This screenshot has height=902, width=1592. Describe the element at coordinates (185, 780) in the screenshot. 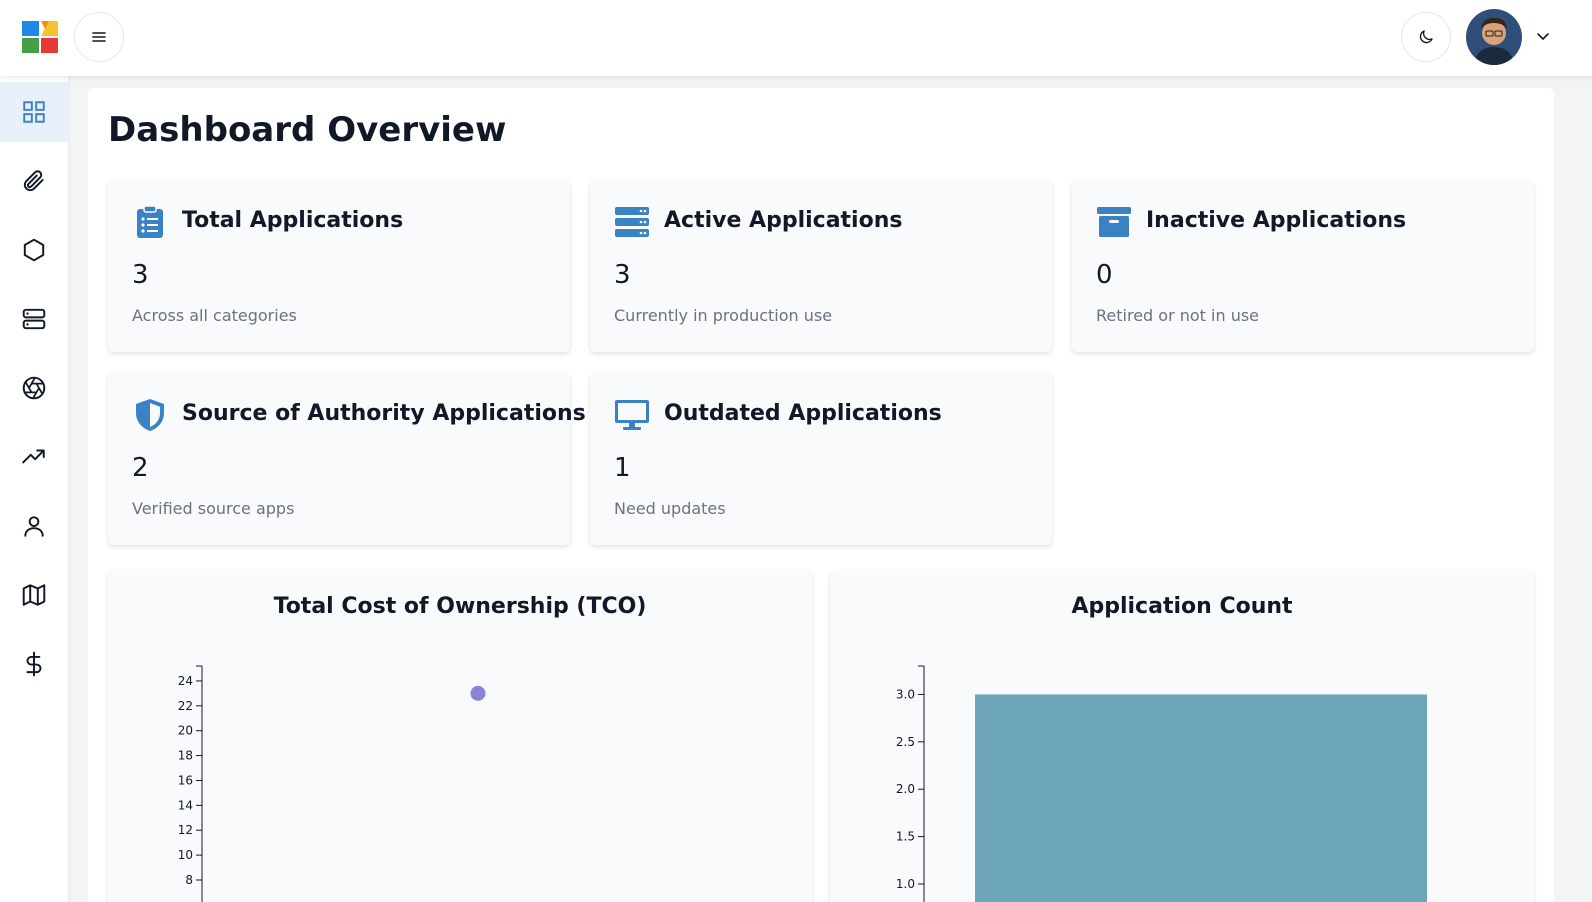

I see `y-tick-label: 16` at that location.